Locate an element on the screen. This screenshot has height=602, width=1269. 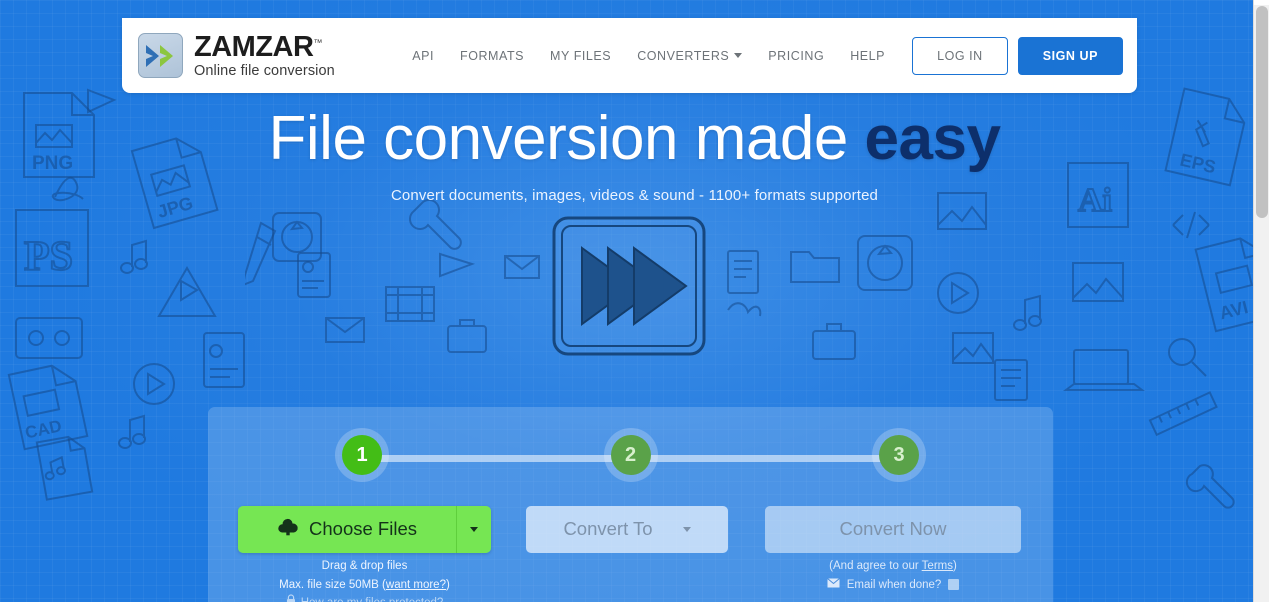
envelope-doodle is located at coordinates (345, 330).